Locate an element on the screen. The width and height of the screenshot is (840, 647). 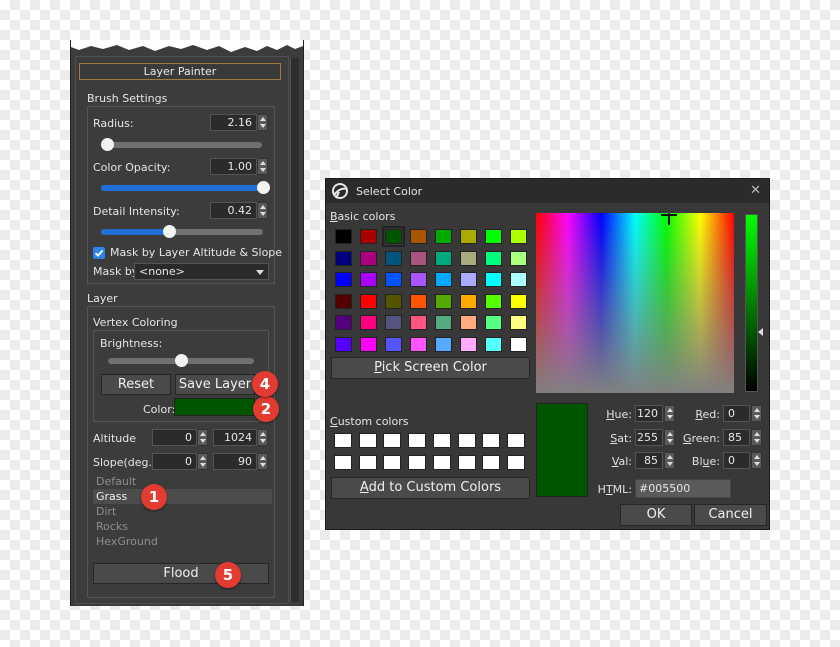
brightness-slider is located at coordinates (181, 360).